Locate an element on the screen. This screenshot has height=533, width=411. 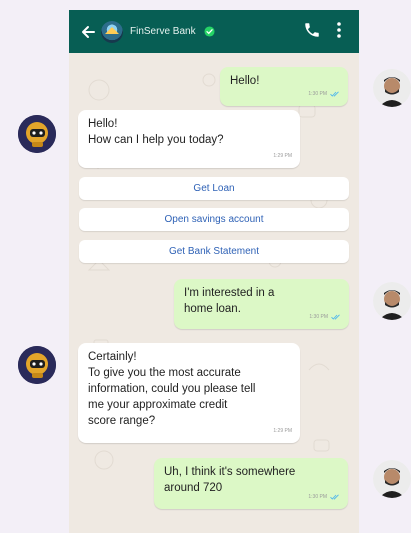
message-text: Uh, I think it's somewhere around 720 is located at coordinates (230, 480).